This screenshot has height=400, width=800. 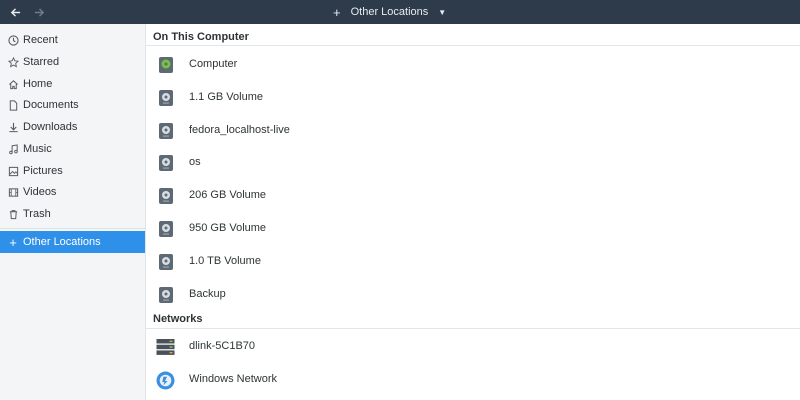 What do you see at coordinates (473, 64) in the screenshot?
I see `location-row-computer: Computer` at bounding box center [473, 64].